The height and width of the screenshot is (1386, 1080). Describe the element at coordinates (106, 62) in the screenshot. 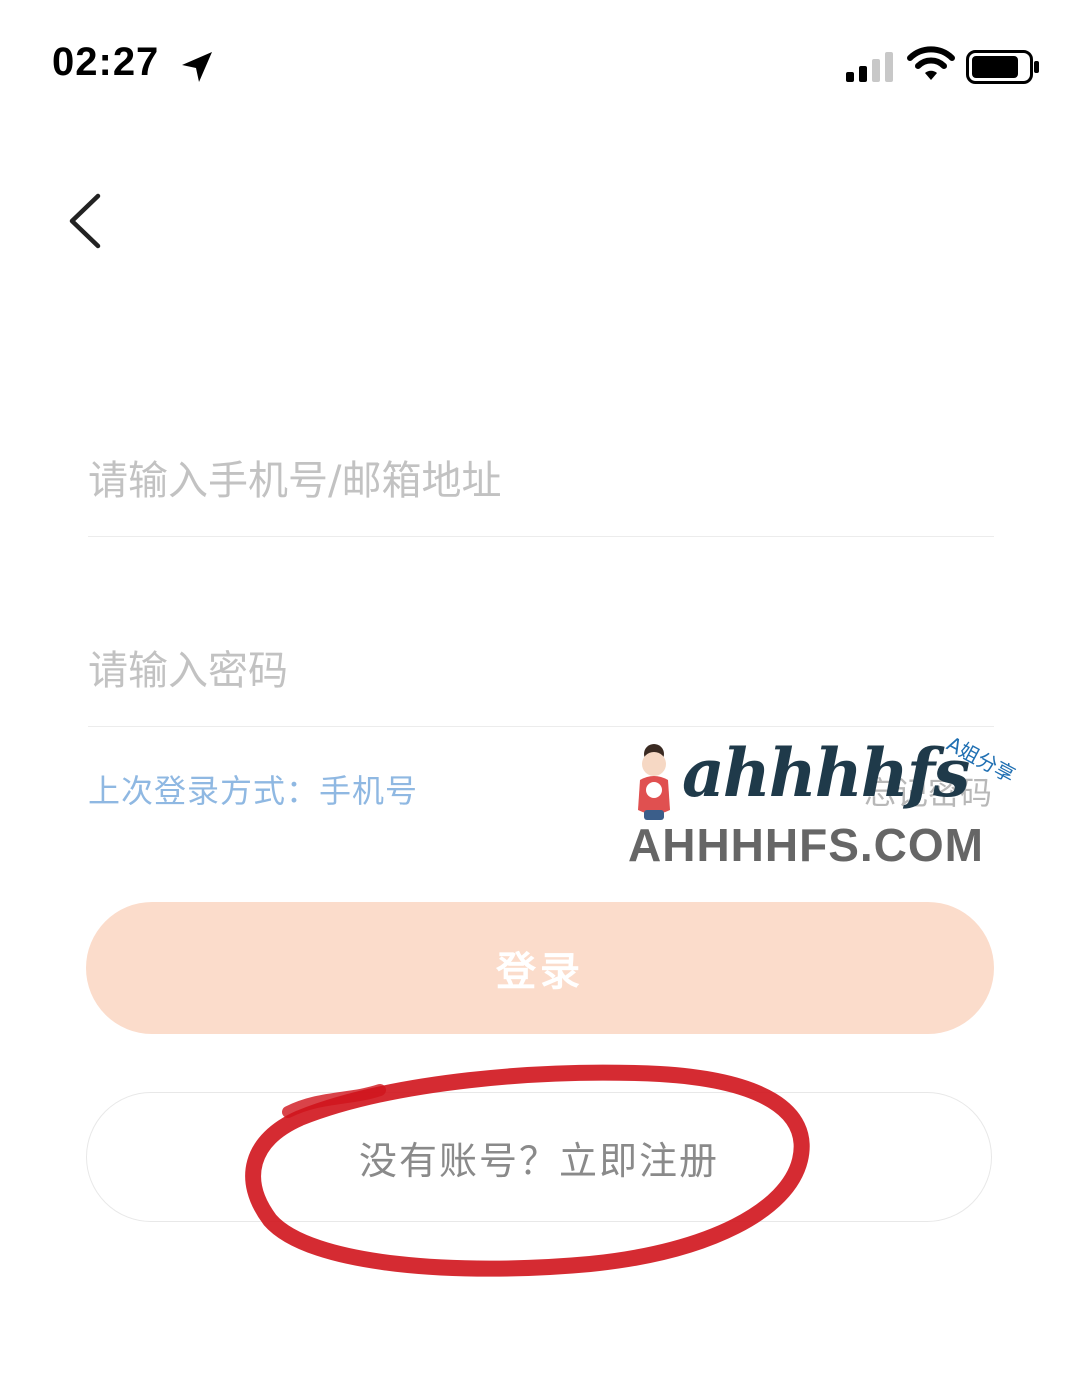

I see `status-time: 02:27` at that location.